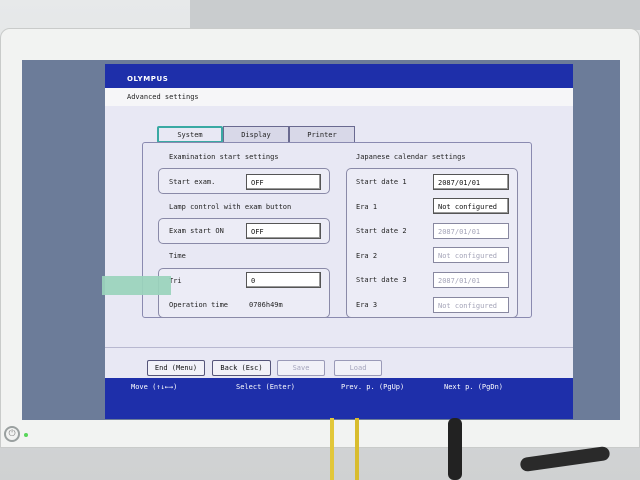  Describe the element at coordinates (471, 182) in the screenshot. I see `start-date-1-field: 2087/01/01` at that location.